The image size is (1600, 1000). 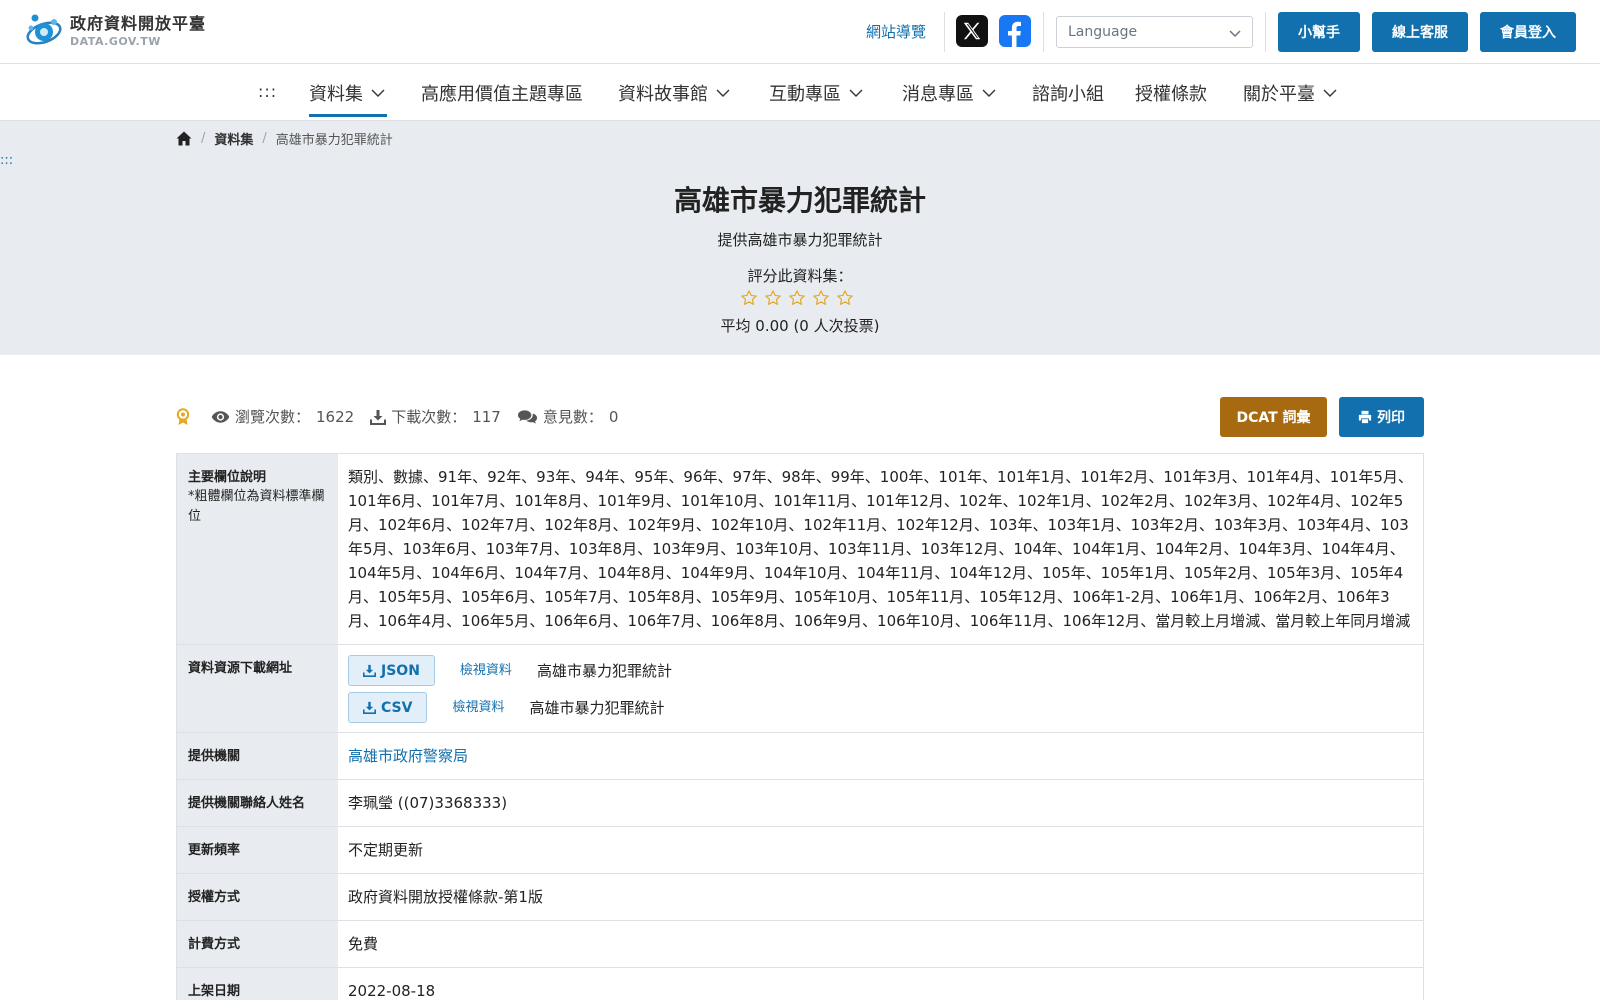 I want to click on detail-row-date: 上架日期 2022-08-18, so click(x=800, y=984).